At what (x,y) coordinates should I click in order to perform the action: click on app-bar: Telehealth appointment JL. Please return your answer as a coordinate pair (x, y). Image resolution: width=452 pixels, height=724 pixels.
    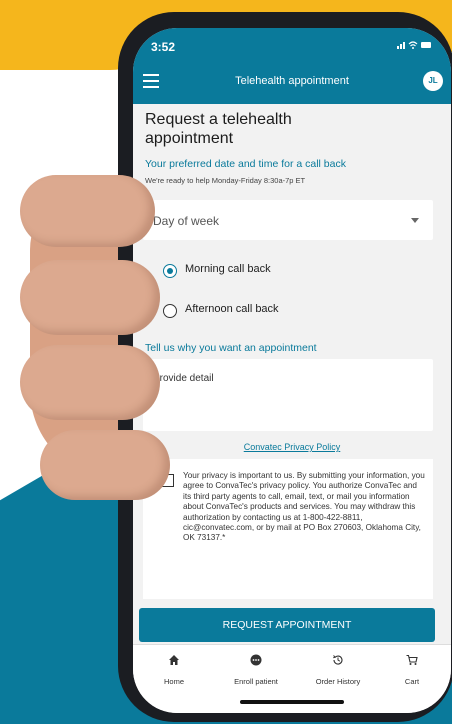
    Looking at the image, I should click on (292, 83).